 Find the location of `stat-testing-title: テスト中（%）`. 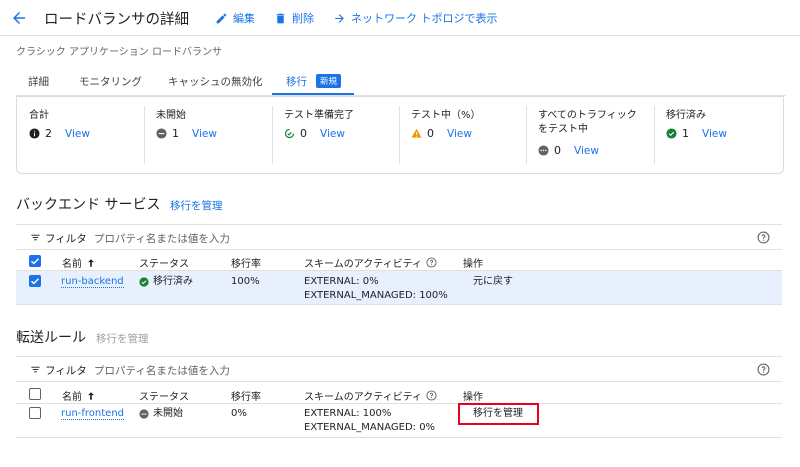

stat-testing-title: テスト中（%） is located at coordinates (446, 115).